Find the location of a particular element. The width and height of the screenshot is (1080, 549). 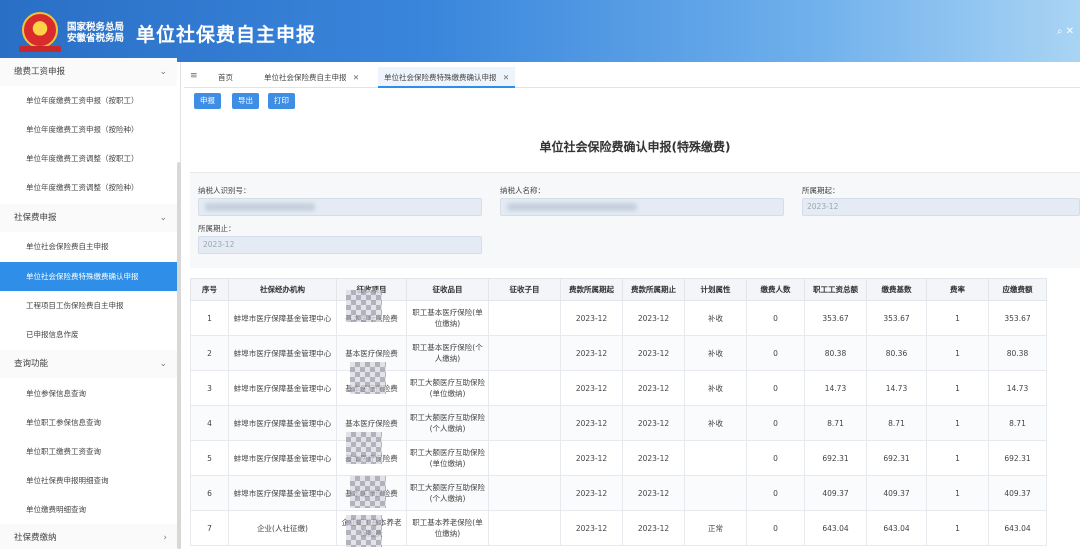

sidebar-item: 已申报信息作废 is located at coordinates (88, 334).